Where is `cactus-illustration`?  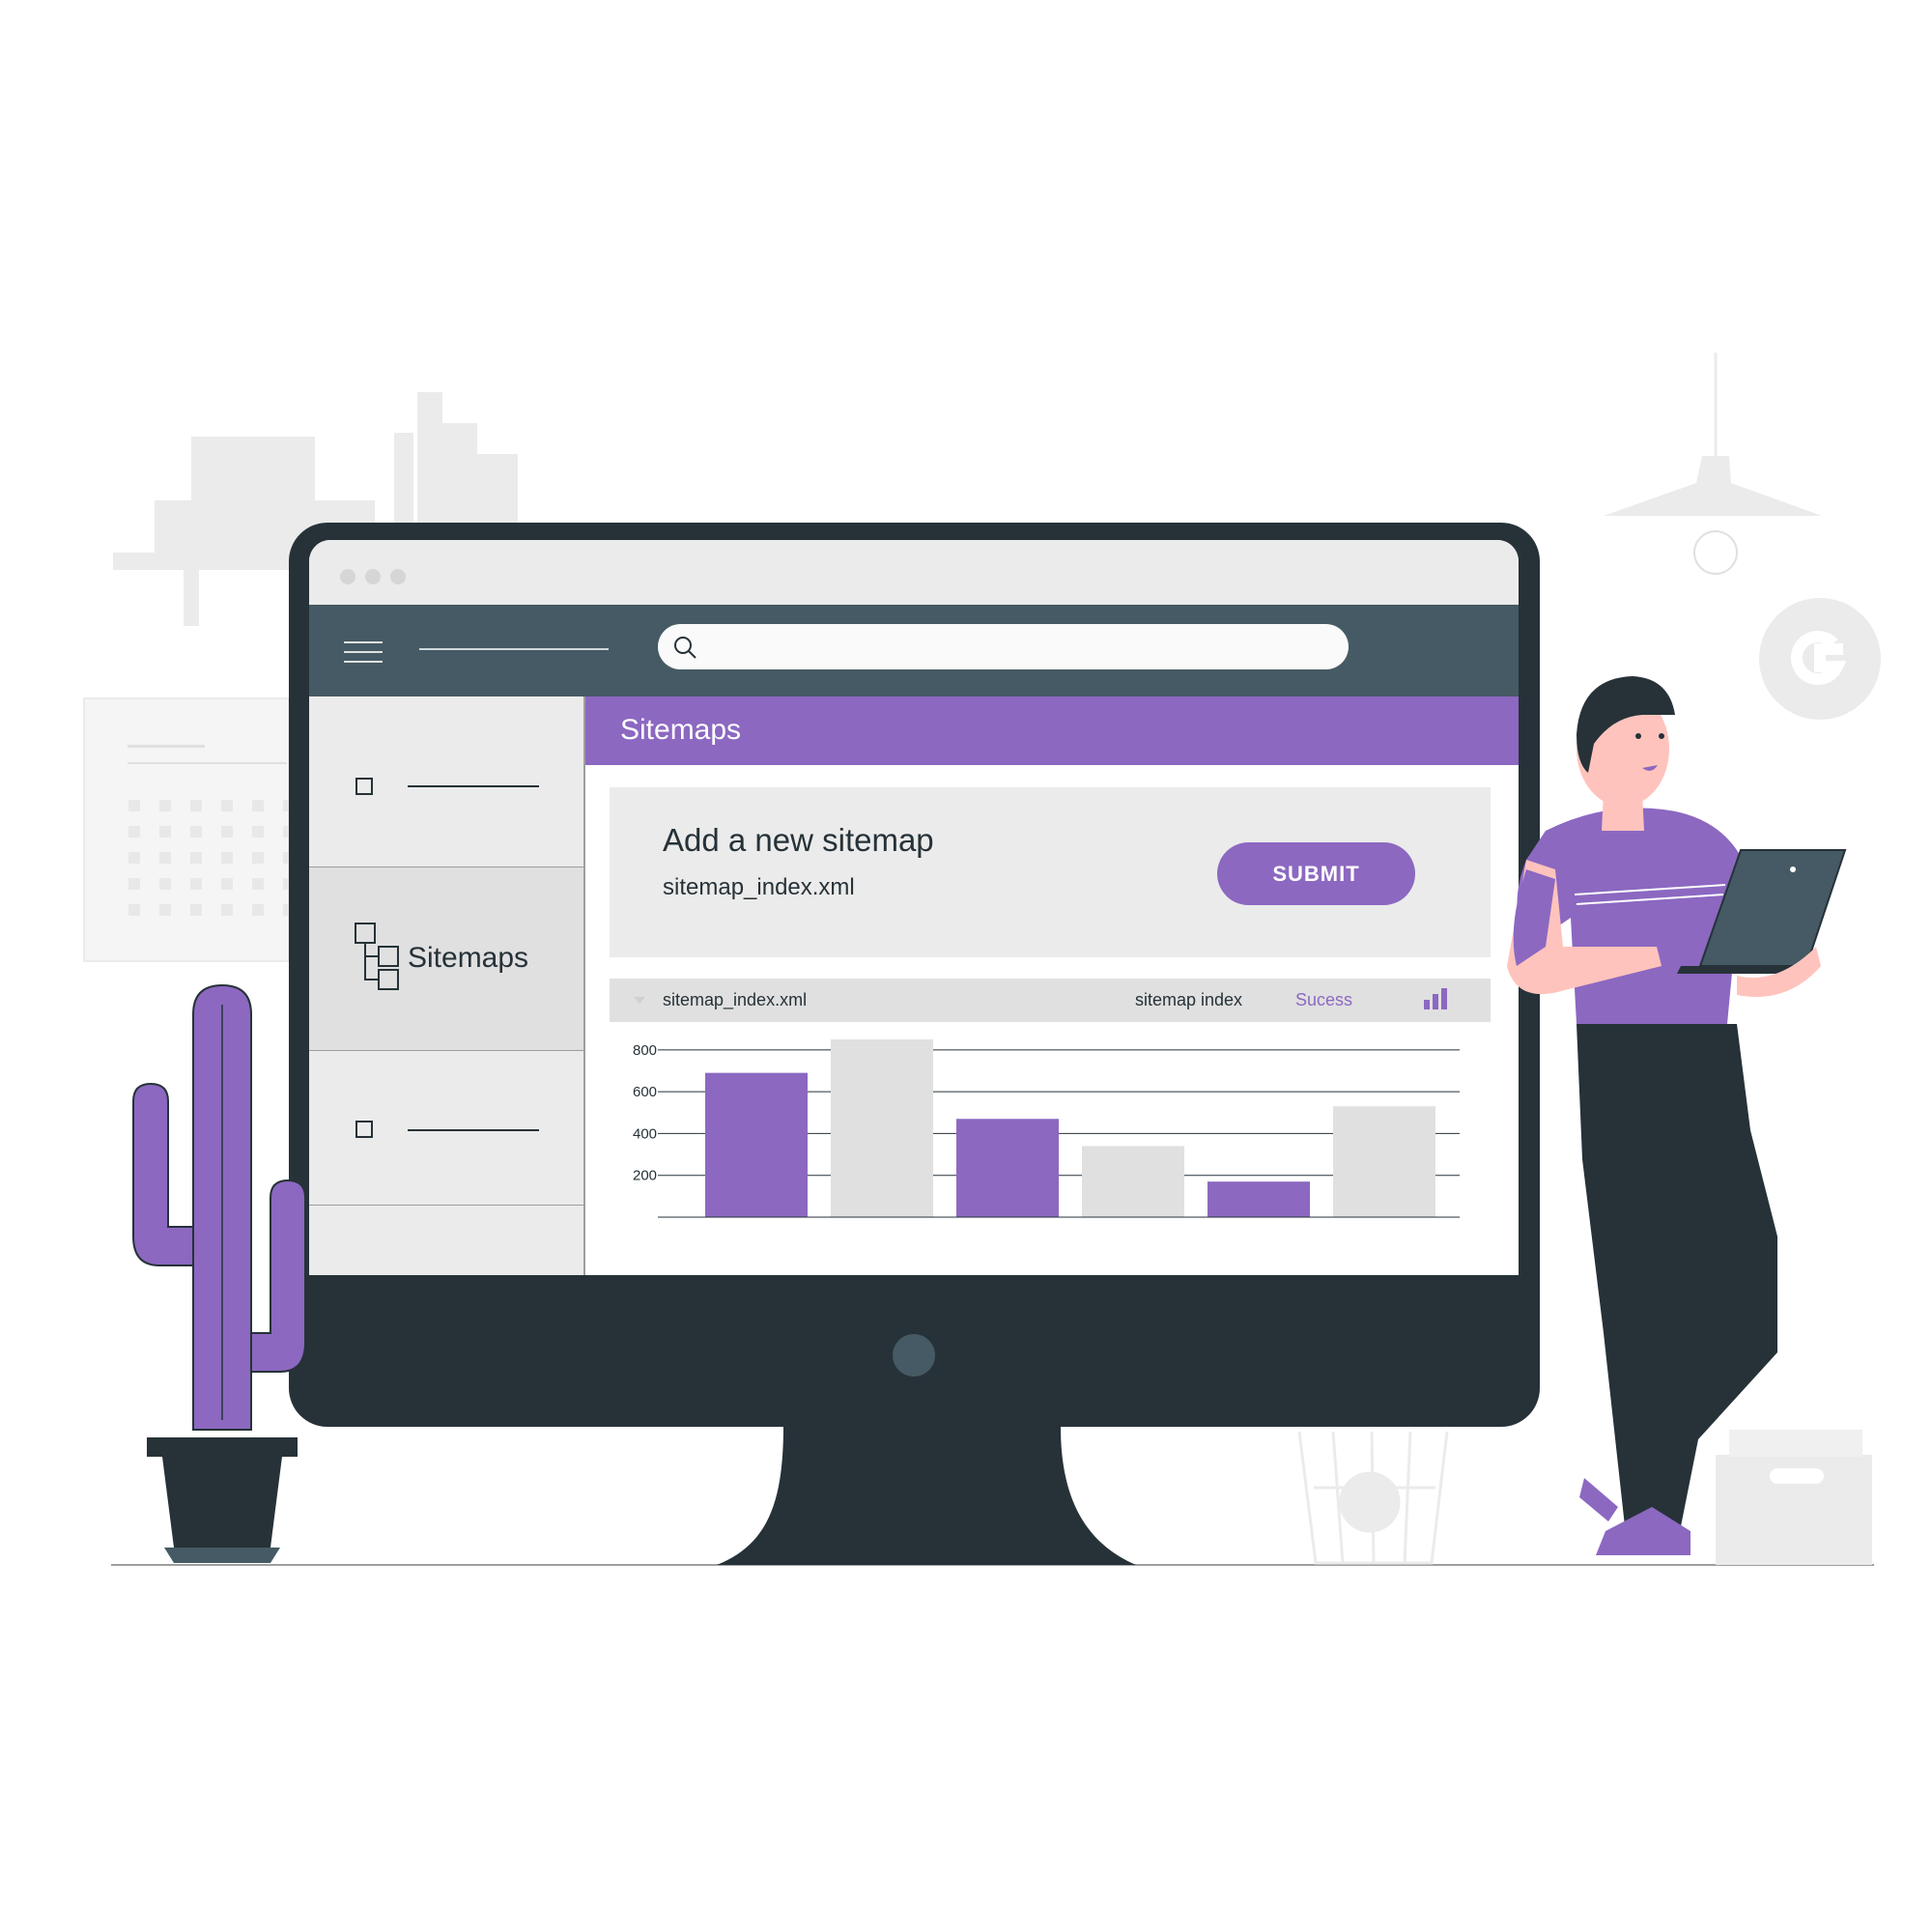
cactus-illustration is located at coordinates (219, 1273).